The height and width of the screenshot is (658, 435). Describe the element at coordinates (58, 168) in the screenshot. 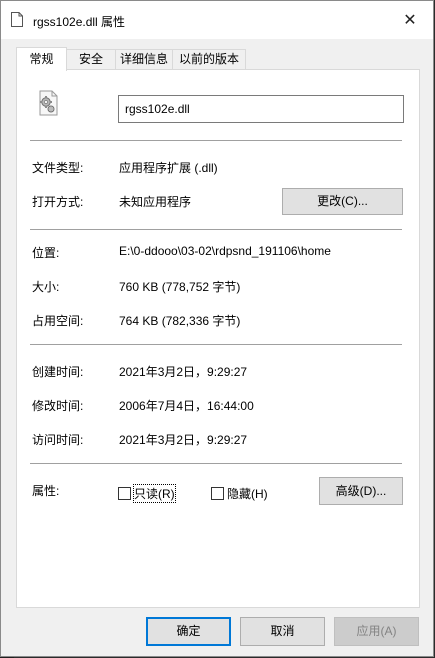

I see `file-type-label: 文件类型:` at that location.